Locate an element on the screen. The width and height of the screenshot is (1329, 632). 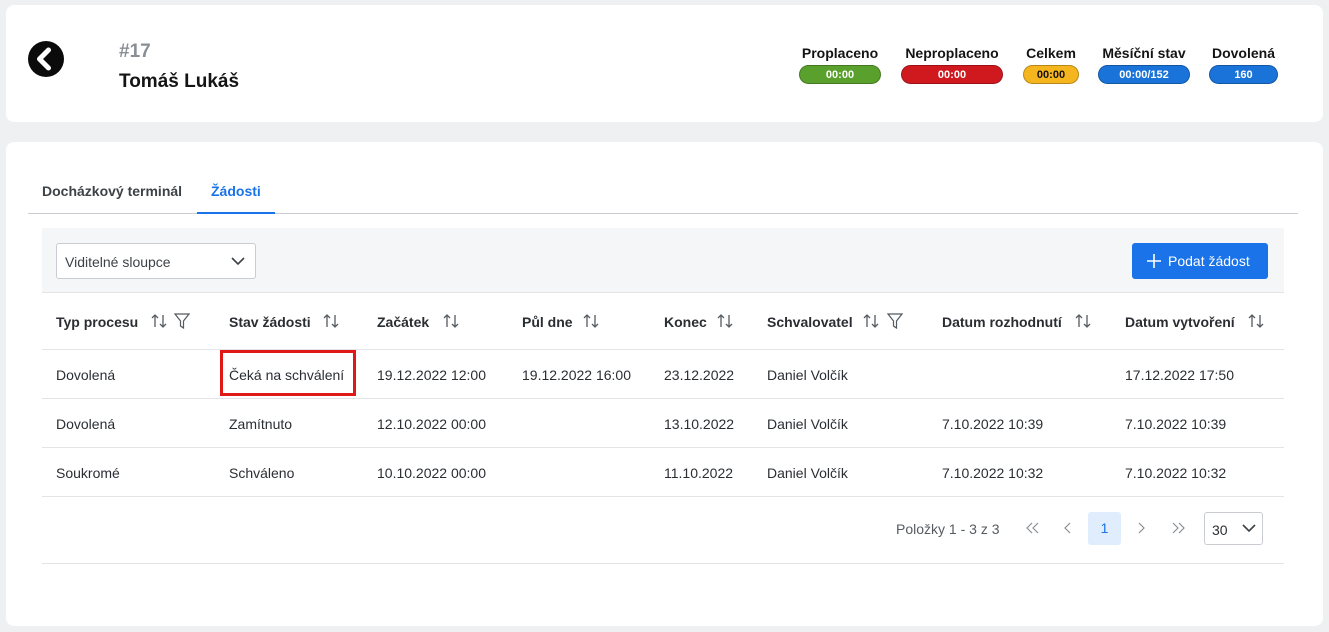
stat-neproplaceno: Neproplaceno 00:00 is located at coordinates (952, 64).